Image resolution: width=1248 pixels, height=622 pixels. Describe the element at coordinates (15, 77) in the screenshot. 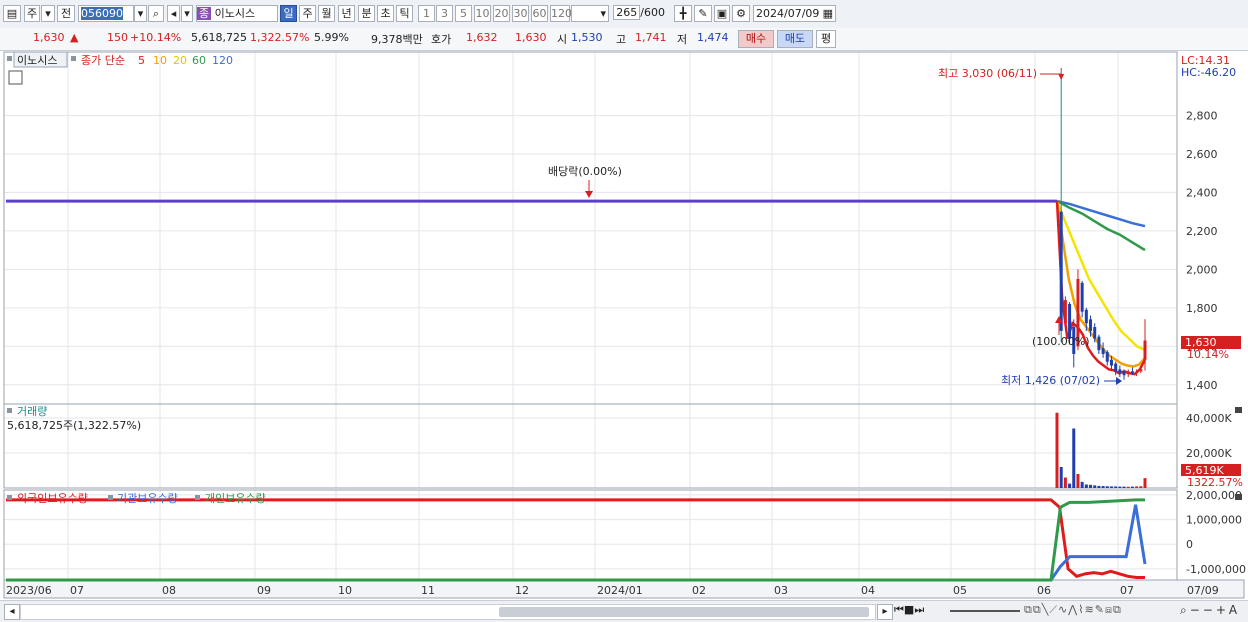

I see `table-toggle-icon` at that location.